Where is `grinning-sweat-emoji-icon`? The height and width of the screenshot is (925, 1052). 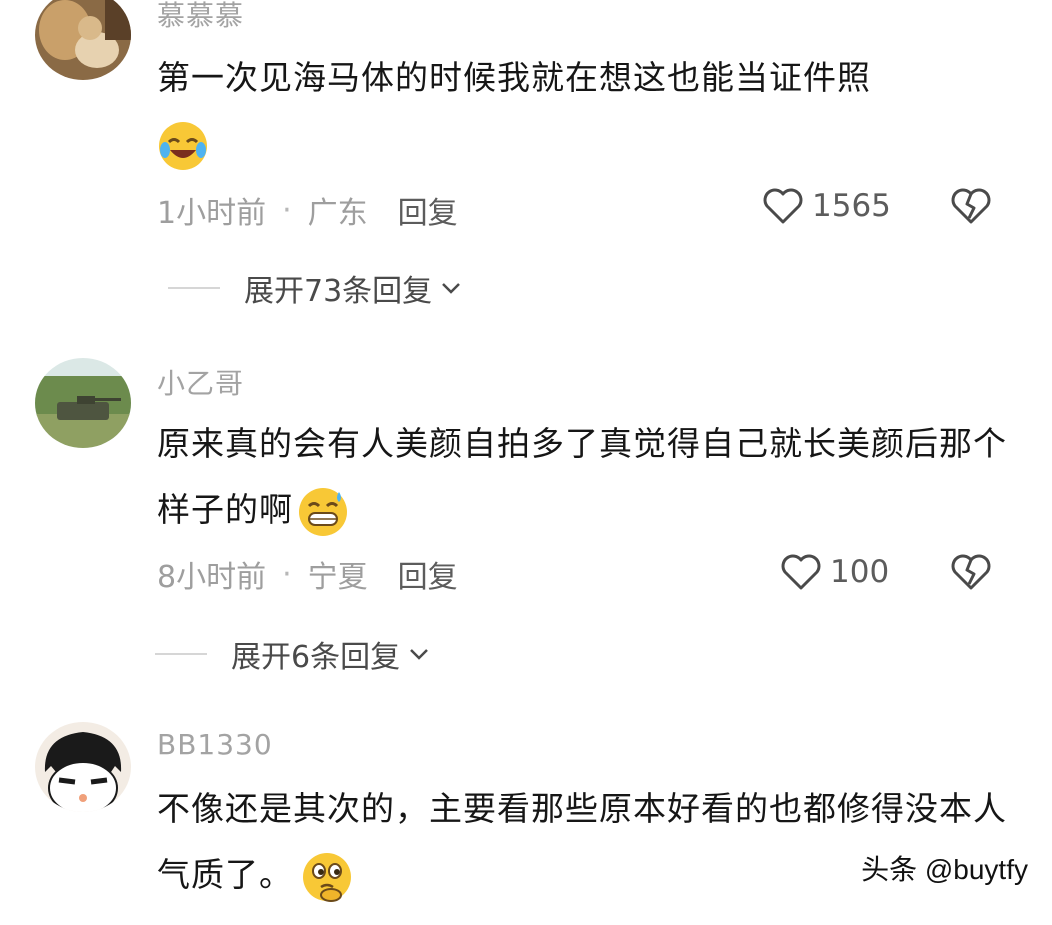 grinning-sweat-emoji-icon is located at coordinates (323, 512).